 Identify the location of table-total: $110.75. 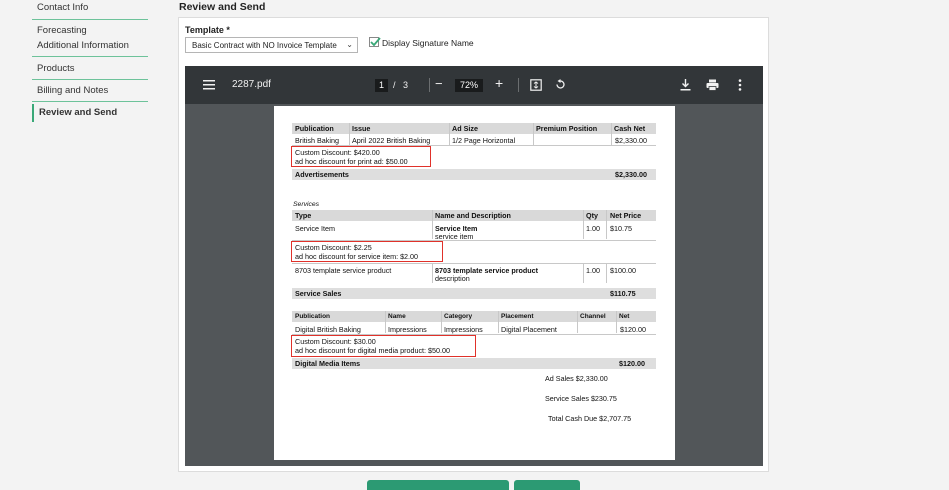
(623, 293).